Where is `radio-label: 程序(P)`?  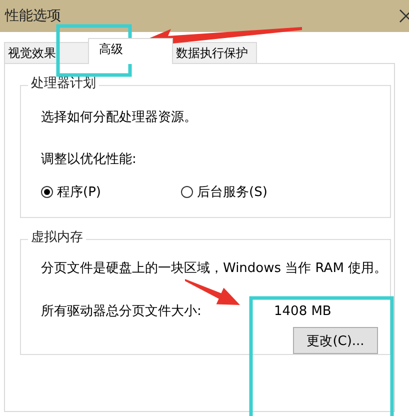 radio-label: 程序(P) is located at coordinates (79, 192).